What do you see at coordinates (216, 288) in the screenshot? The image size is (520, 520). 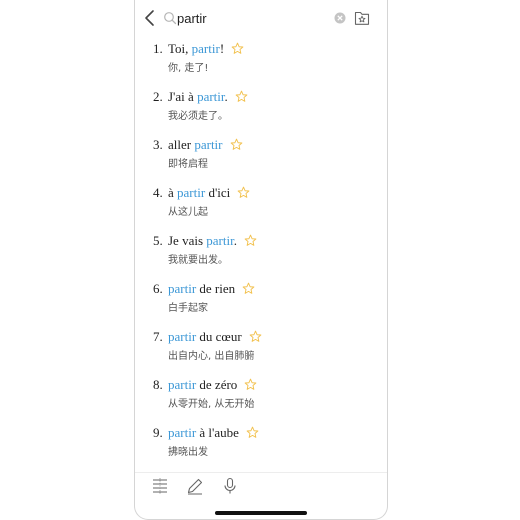 I see `phrase-text: de rien` at bounding box center [216, 288].